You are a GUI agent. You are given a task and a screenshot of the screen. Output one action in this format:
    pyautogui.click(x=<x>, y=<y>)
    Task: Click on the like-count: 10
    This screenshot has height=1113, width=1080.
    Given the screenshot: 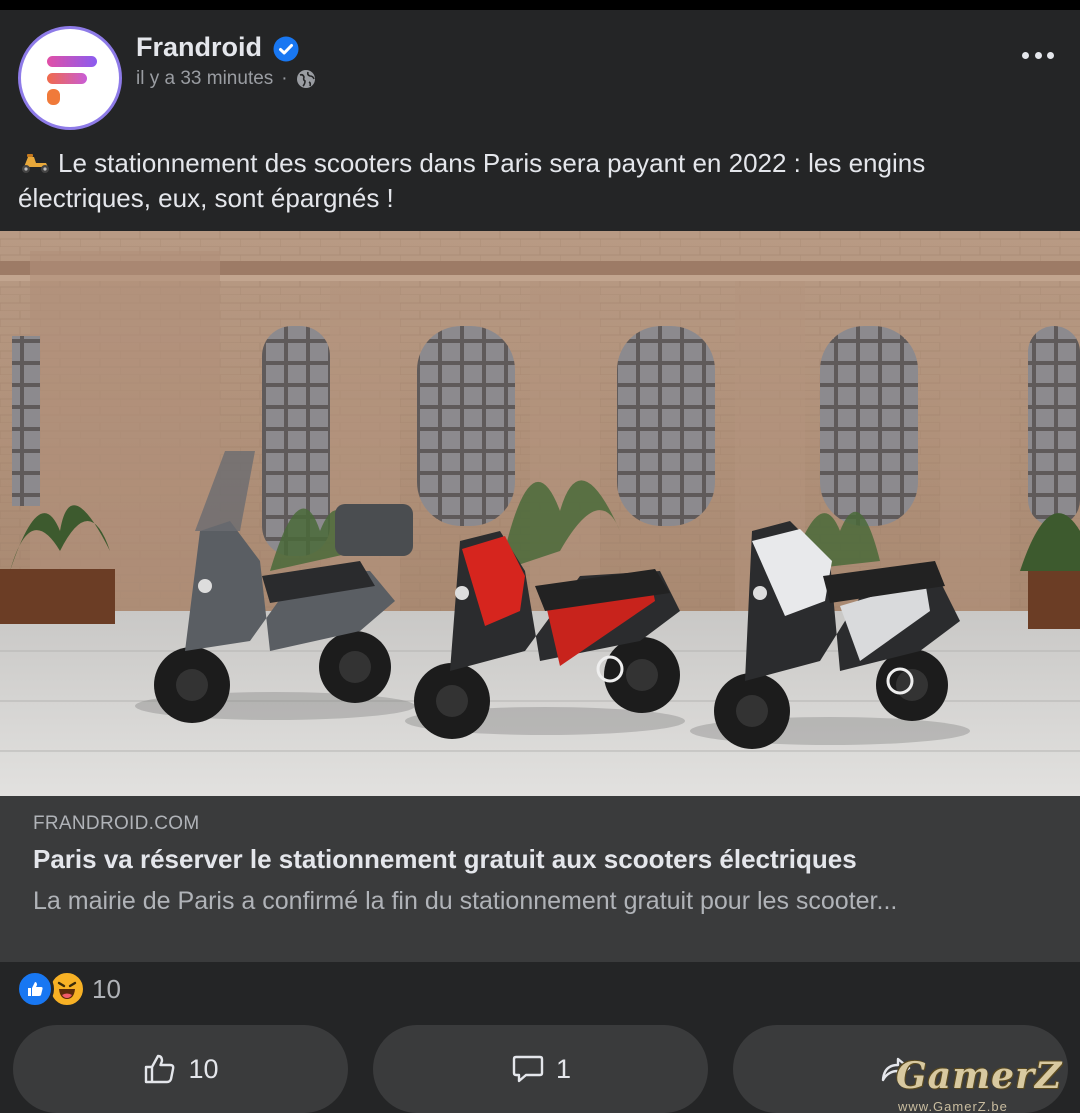 What is the action you would take?
    pyautogui.click(x=203, y=1068)
    